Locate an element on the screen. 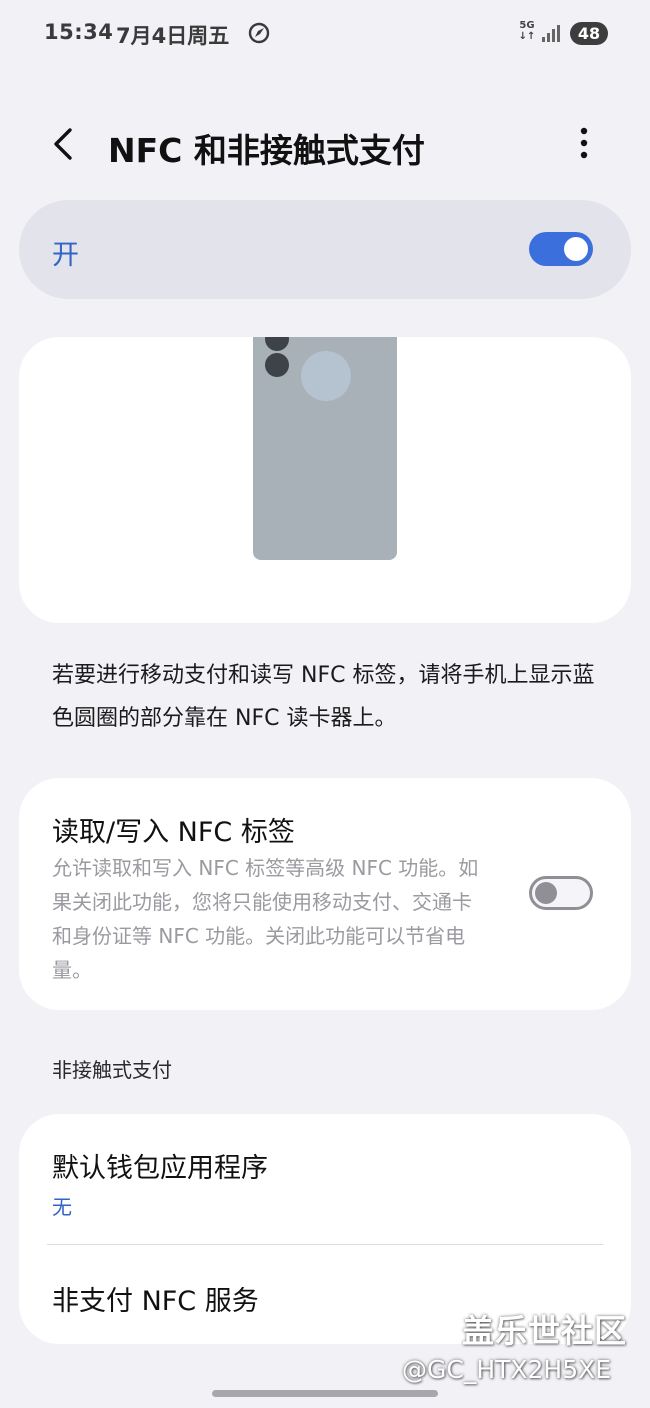 This screenshot has height=1408, width=650. master-switch-label: 开 is located at coordinates (65, 255).